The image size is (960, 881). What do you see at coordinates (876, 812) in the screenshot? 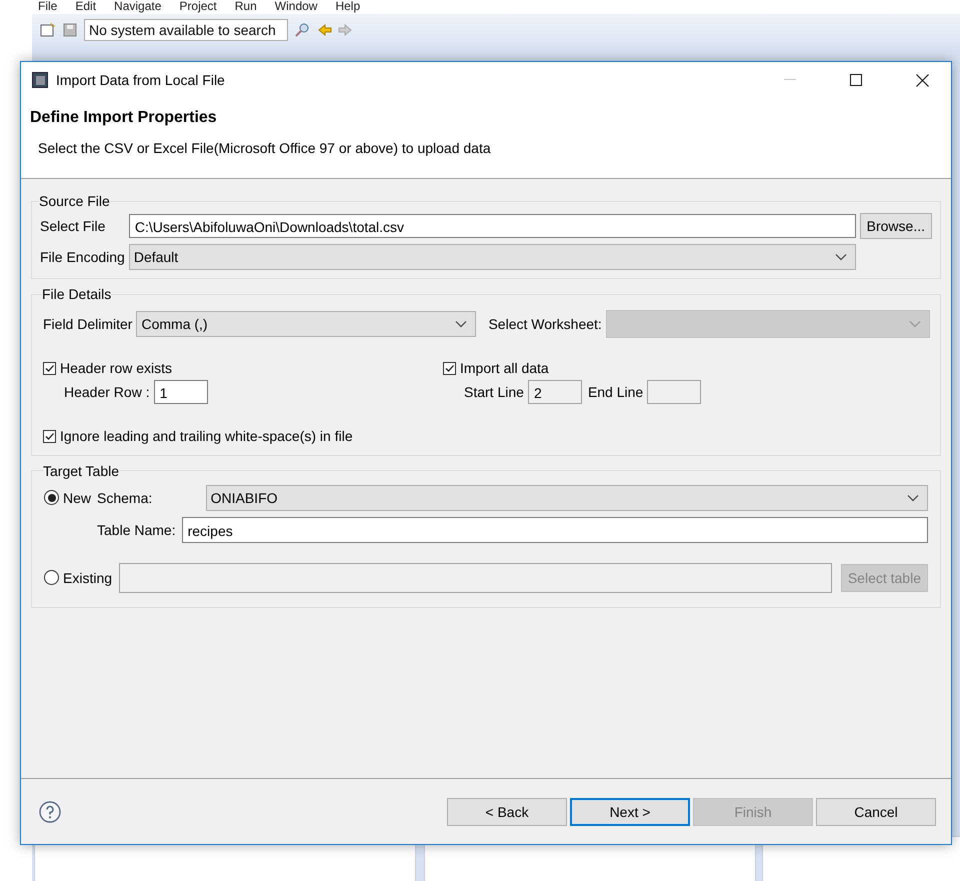
I see `wizard-button: Cancel` at bounding box center [876, 812].